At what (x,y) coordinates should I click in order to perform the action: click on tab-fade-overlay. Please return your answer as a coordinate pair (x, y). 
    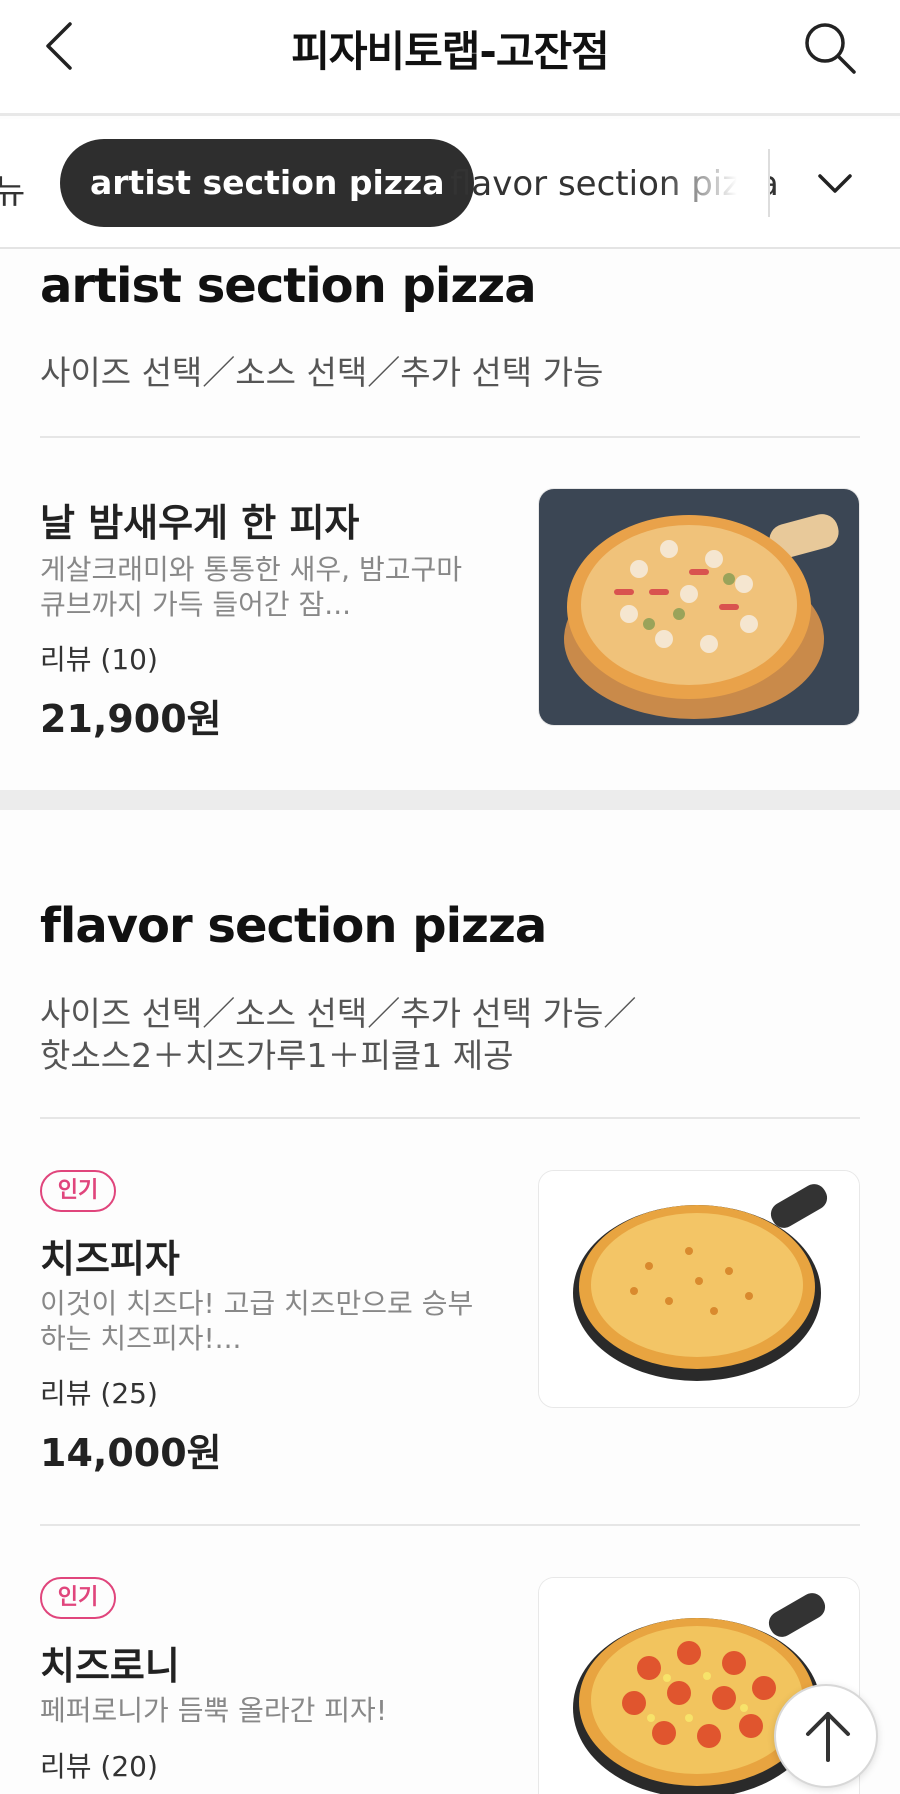
    Looking at the image, I should click on (715, 184).